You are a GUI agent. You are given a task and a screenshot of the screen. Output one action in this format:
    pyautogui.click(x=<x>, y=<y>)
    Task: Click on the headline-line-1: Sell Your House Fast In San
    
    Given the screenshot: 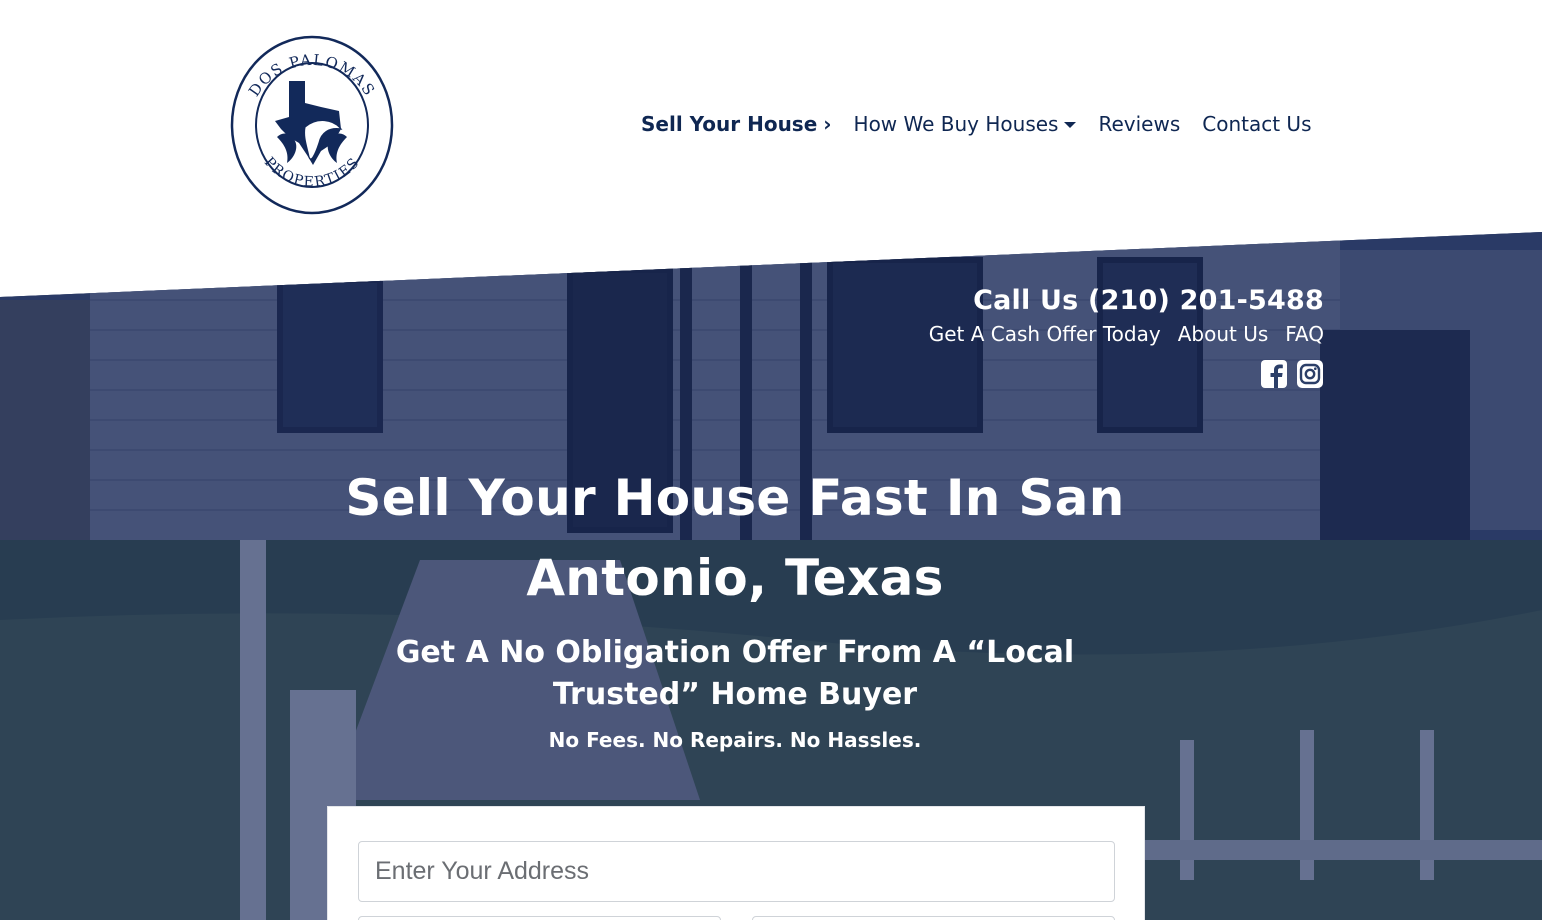 What is the action you would take?
    pyautogui.click(x=735, y=498)
    